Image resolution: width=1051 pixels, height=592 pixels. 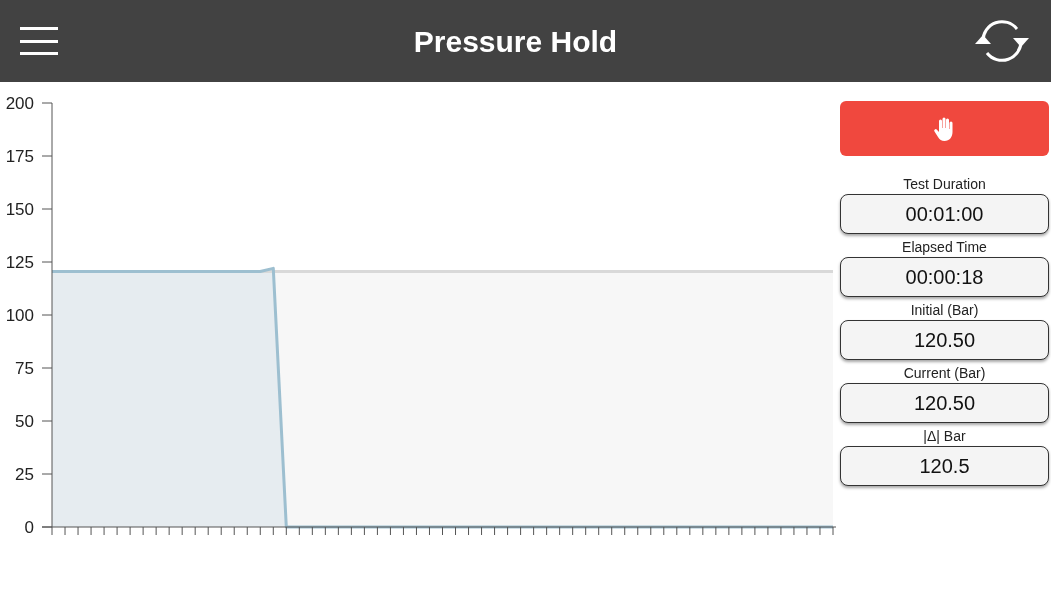 What do you see at coordinates (24, 421) in the screenshot?
I see `y-tick-label: 50` at bounding box center [24, 421].